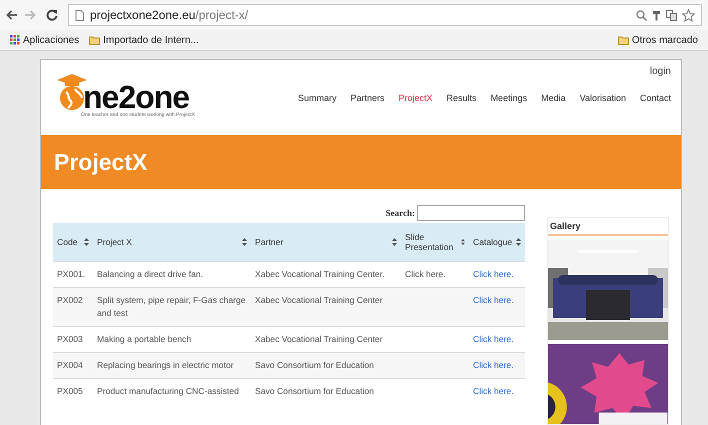  What do you see at coordinates (101, 162) in the screenshot?
I see `page-title: ProjectX` at bounding box center [101, 162].